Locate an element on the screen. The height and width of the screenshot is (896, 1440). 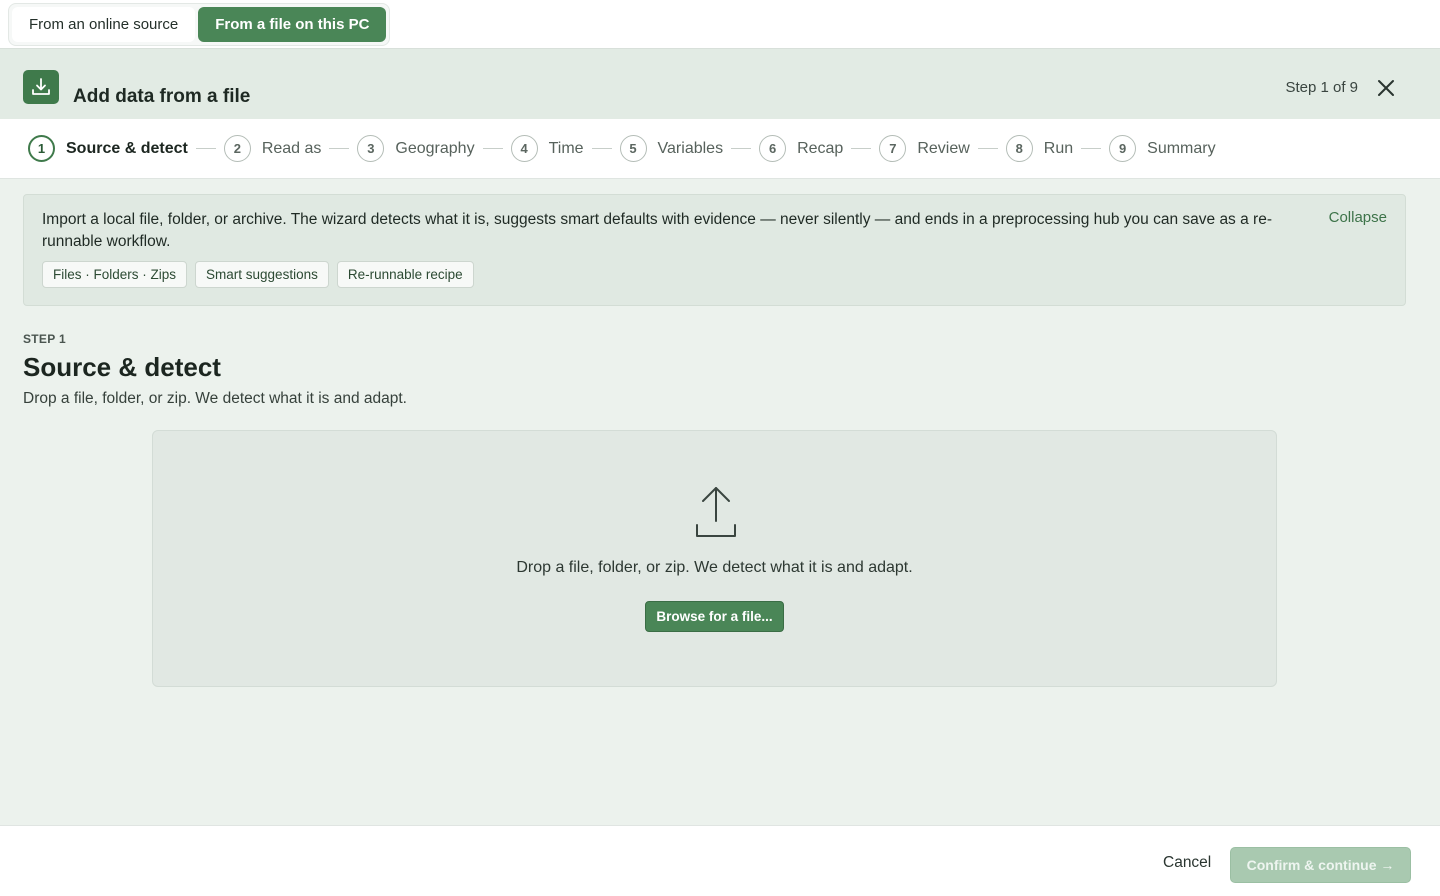
close-icon is located at coordinates (1386, 88).